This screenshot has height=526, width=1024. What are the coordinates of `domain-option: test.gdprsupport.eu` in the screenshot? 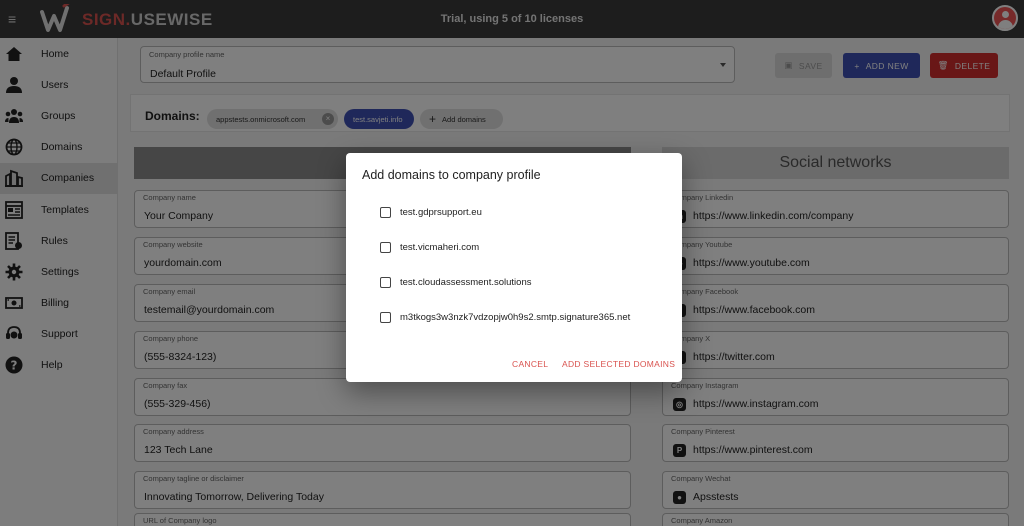 It's located at (431, 212).